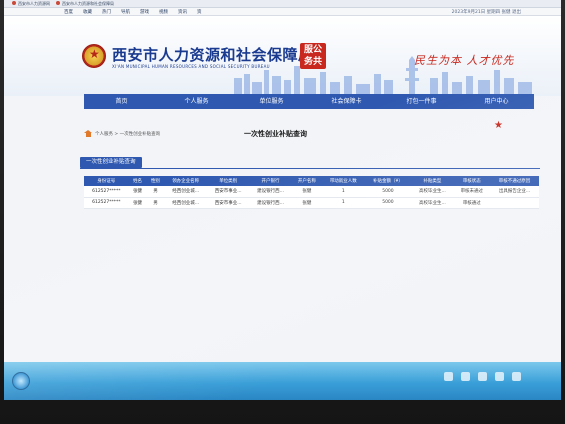 This screenshot has width=565, height=424. What do you see at coordinates (498, 125) in the screenshot?
I see `star-icon: ★` at bounding box center [498, 125].